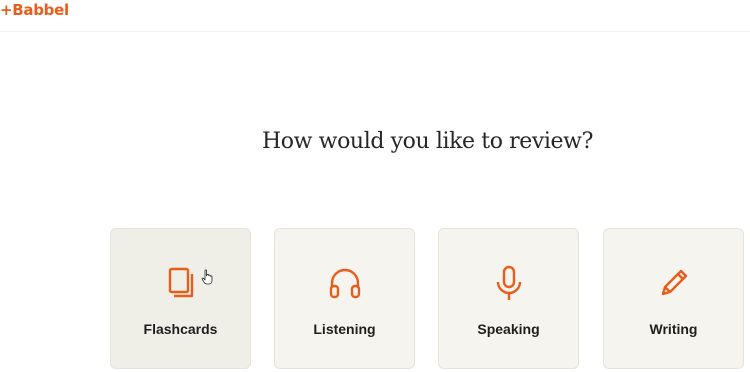  What do you see at coordinates (180, 282) in the screenshot?
I see `flashcards-icon` at bounding box center [180, 282].